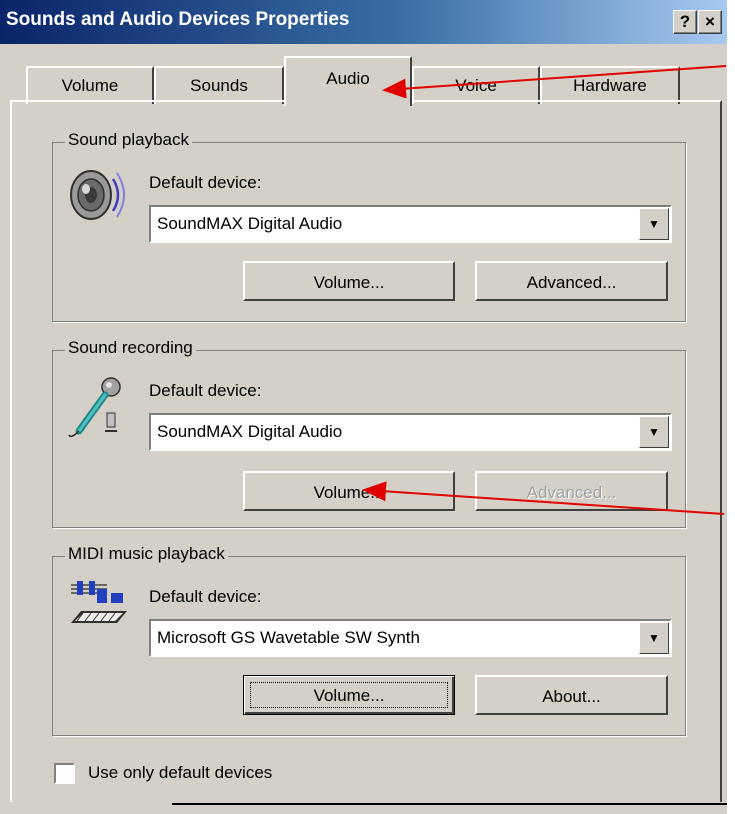  I want to click on annotation-arrow-audio-tab, so click(554, 82).